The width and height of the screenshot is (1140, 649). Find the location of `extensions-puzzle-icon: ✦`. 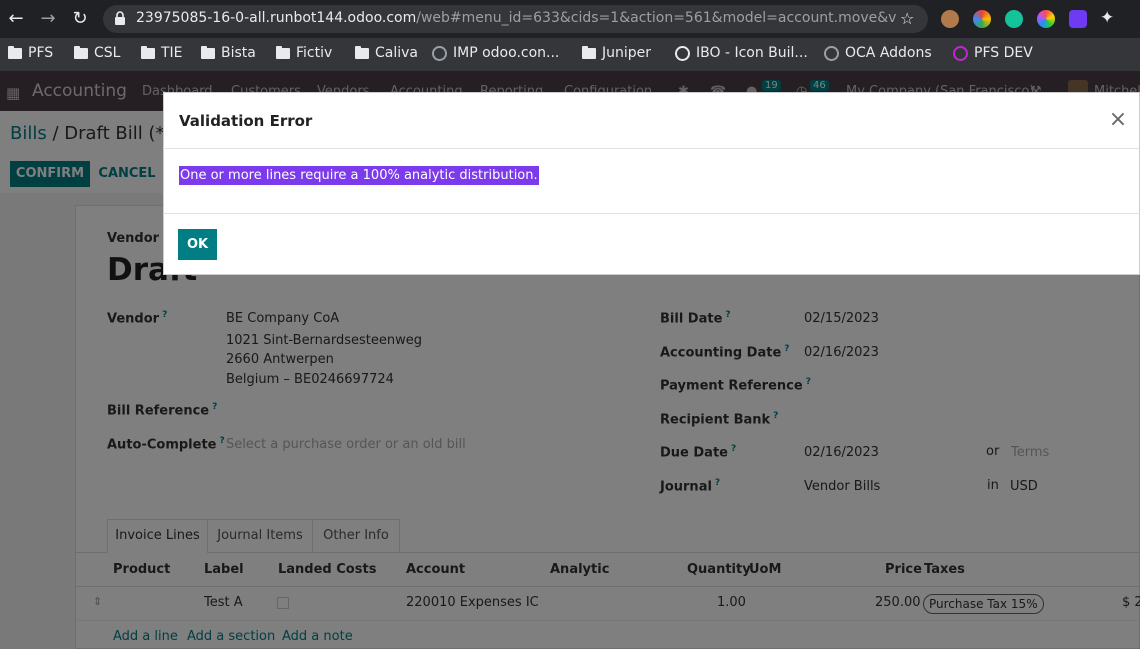

extensions-puzzle-icon: ✦ is located at coordinates (1107, 18).